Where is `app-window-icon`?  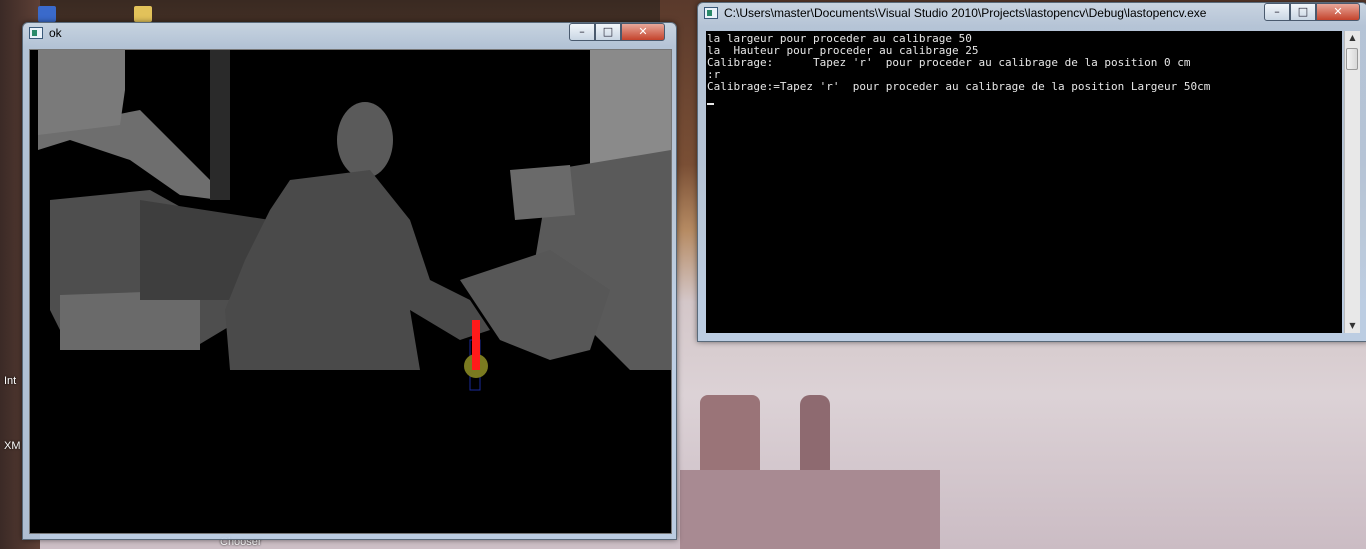 app-window-icon is located at coordinates (36, 33).